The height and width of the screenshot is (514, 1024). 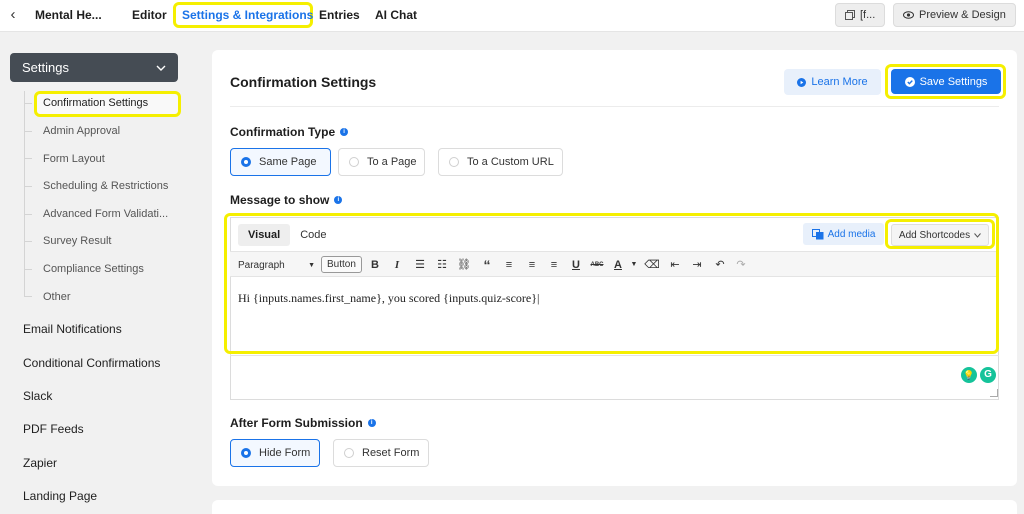 I want to click on settings-menu-toggle: Settings, so click(x=94, y=67).